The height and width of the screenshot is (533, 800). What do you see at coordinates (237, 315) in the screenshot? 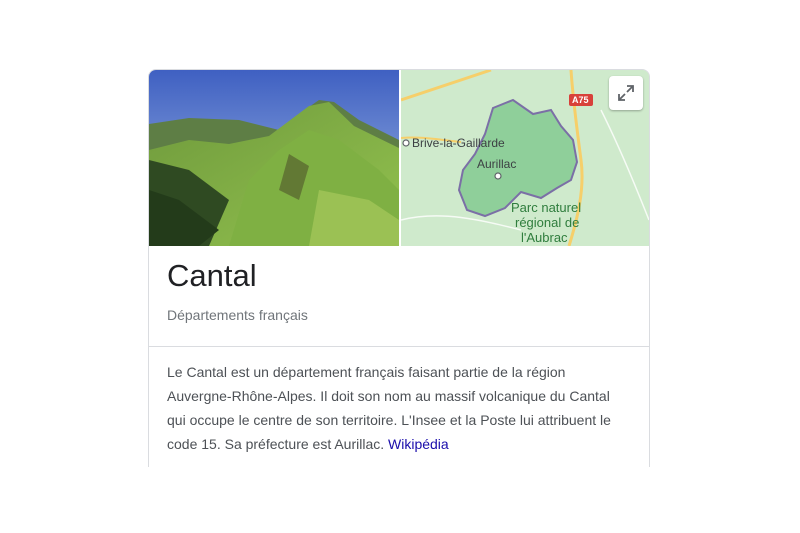
I see `entity-subtitle: Départements français` at bounding box center [237, 315].